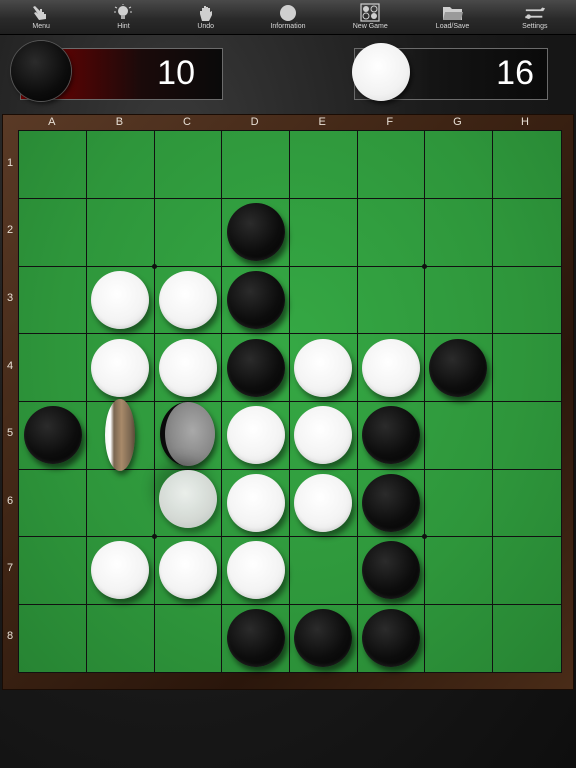  I want to click on black-player-disc, so click(41, 71).